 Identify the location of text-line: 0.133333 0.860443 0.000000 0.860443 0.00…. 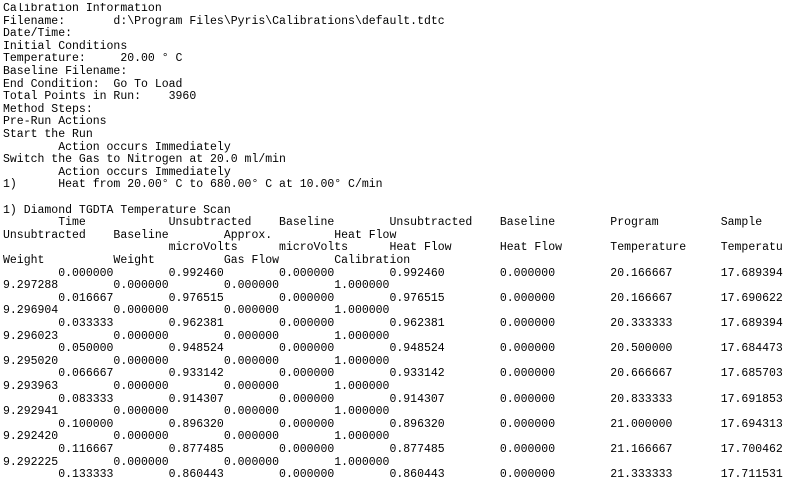
(393, 475).